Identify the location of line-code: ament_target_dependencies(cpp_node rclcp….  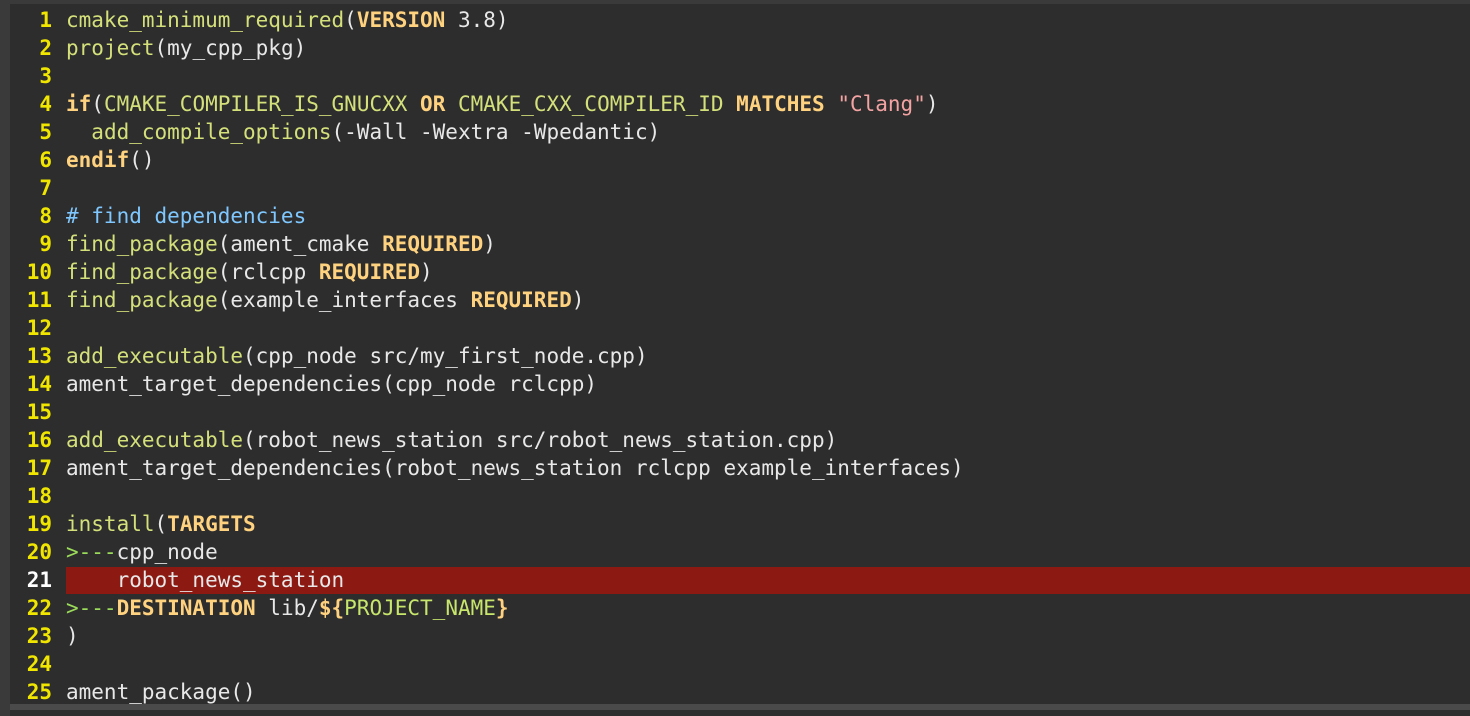
(331, 384).